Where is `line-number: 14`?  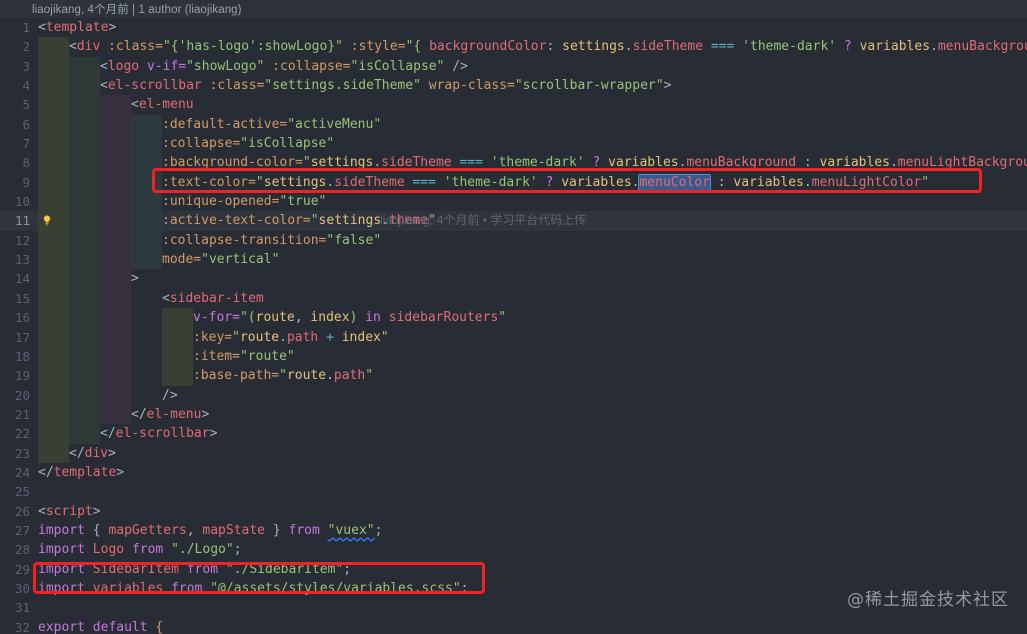
line-number: 14 is located at coordinates (22, 279).